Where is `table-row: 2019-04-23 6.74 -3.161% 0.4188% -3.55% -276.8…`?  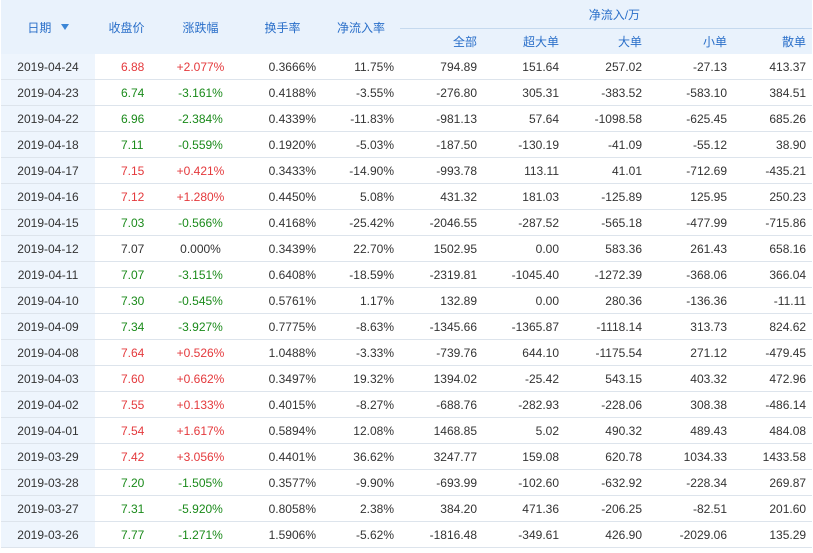
table-row: 2019-04-23 6.74 -3.161% 0.4188% -3.55% -276.8… is located at coordinates (407, 92).